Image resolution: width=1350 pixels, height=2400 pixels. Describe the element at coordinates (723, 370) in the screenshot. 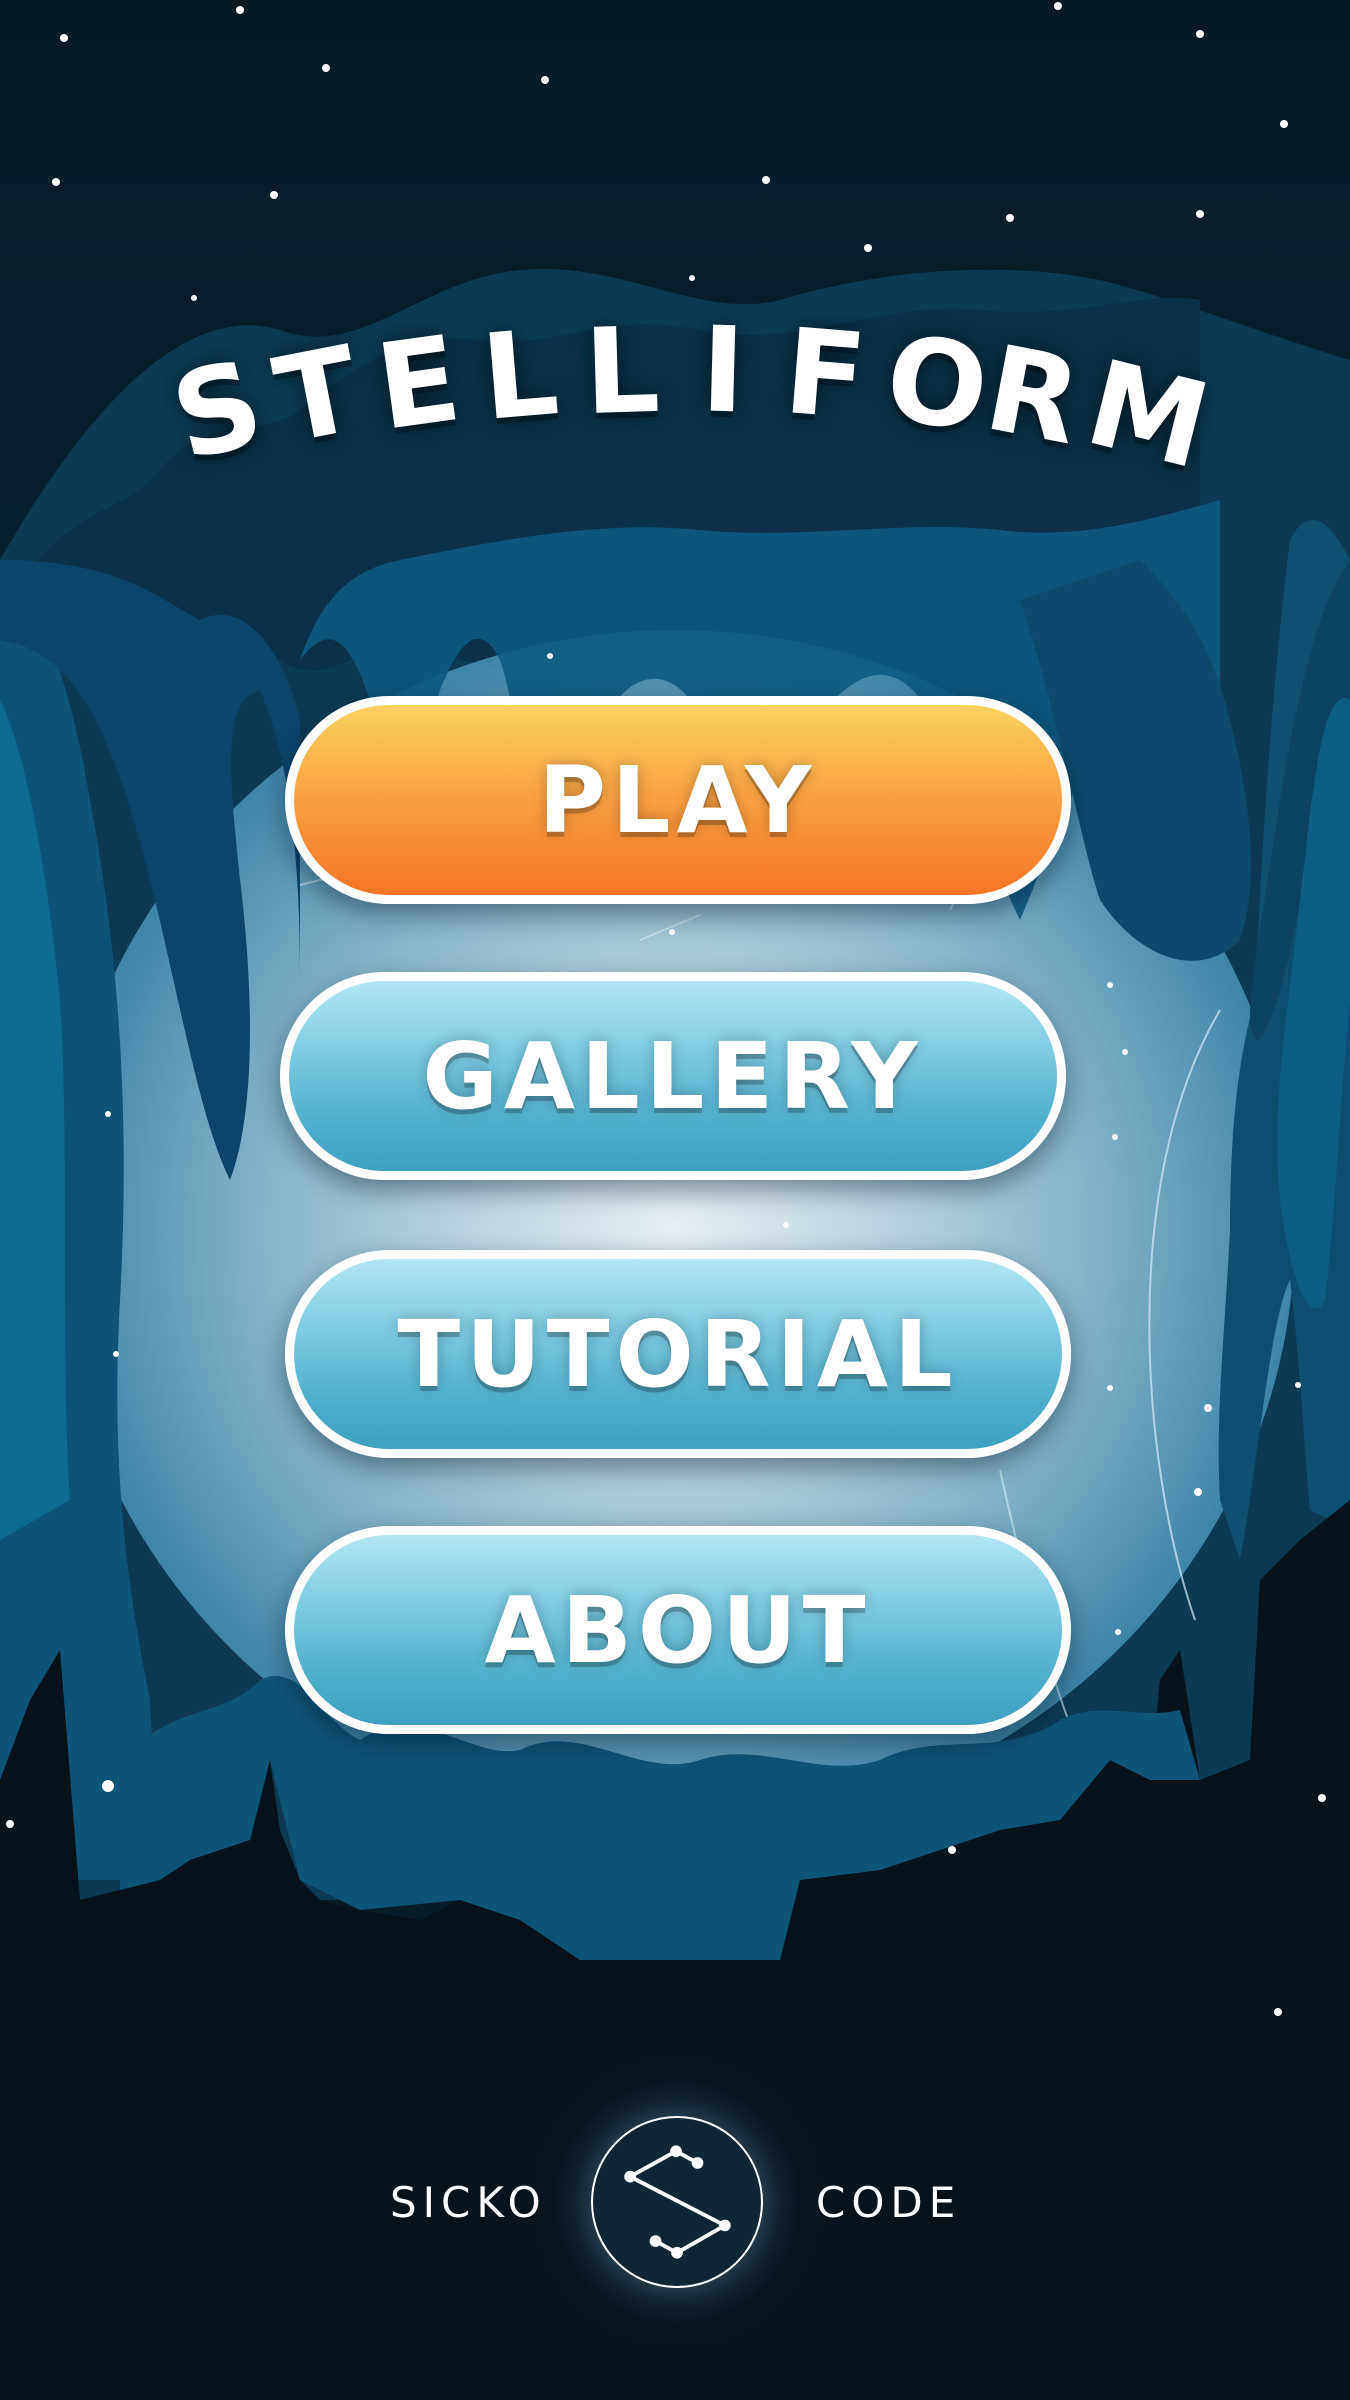

I see `game-title-letter: I` at that location.